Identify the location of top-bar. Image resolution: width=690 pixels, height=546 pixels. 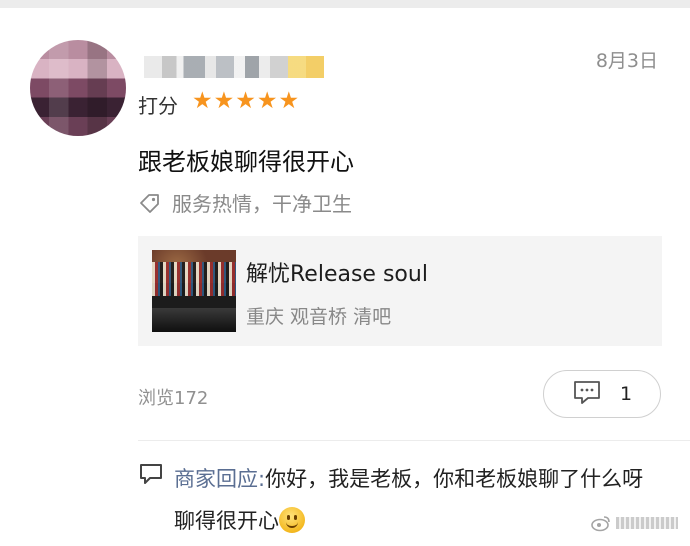
(345, 4).